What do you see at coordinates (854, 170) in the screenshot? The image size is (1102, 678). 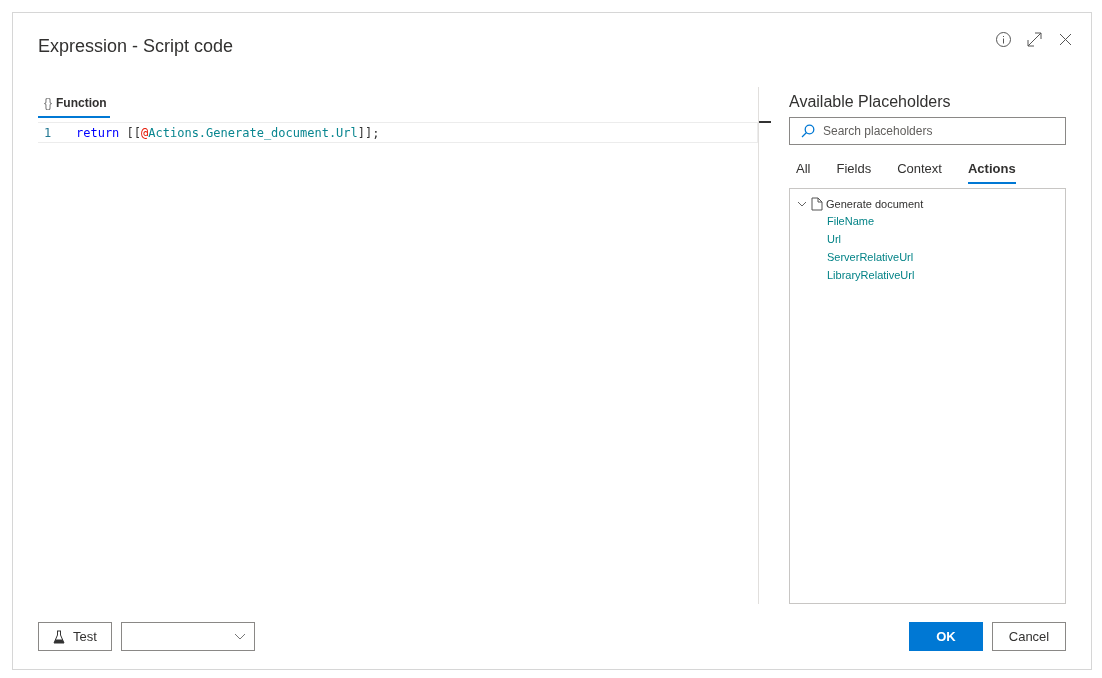 I see `filter-tab: Fields` at bounding box center [854, 170].